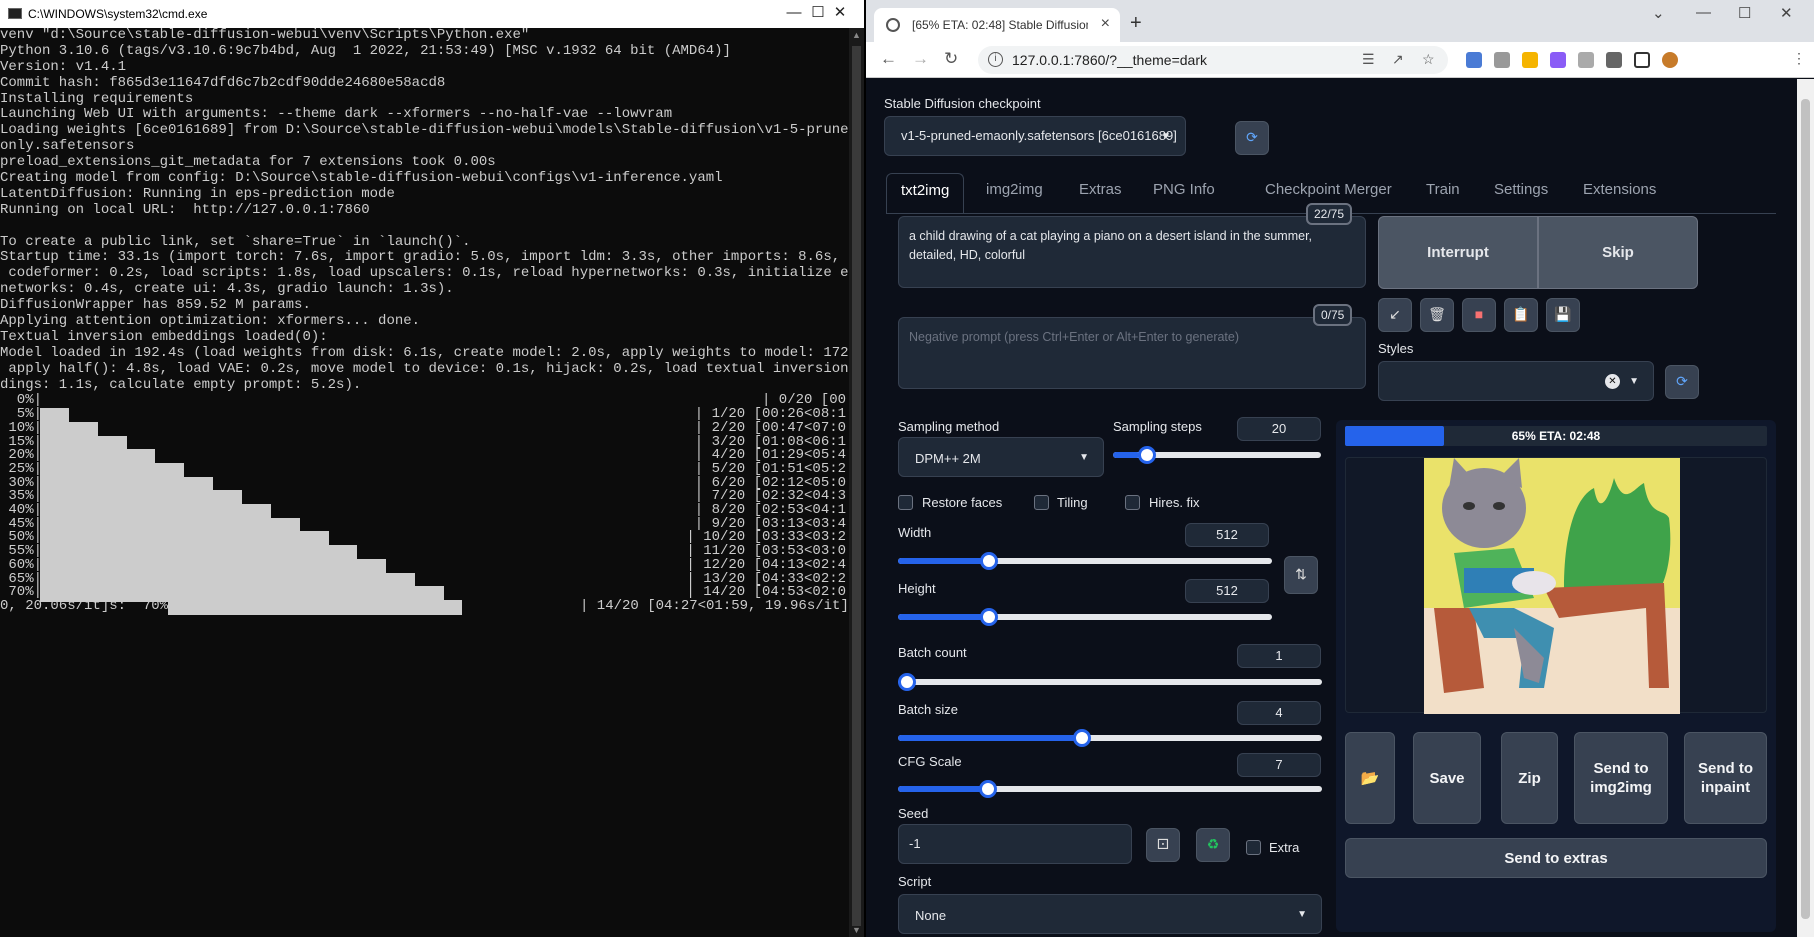 The height and width of the screenshot is (937, 1814). What do you see at coordinates (1398, 59) in the screenshot?
I see `share-icon: ↗` at bounding box center [1398, 59].